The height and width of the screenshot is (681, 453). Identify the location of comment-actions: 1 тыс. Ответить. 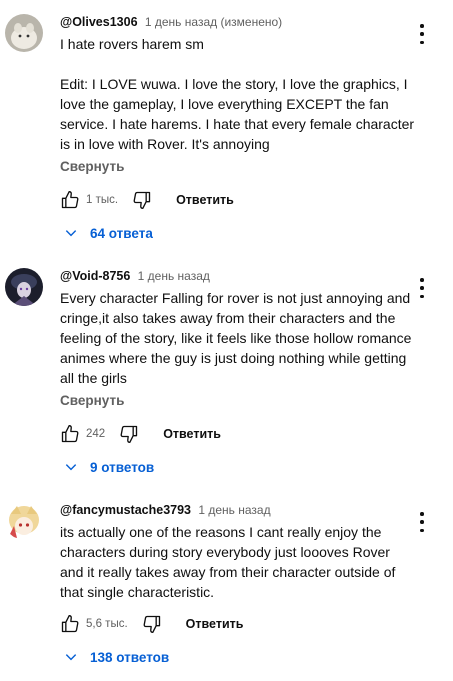
(147, 200).